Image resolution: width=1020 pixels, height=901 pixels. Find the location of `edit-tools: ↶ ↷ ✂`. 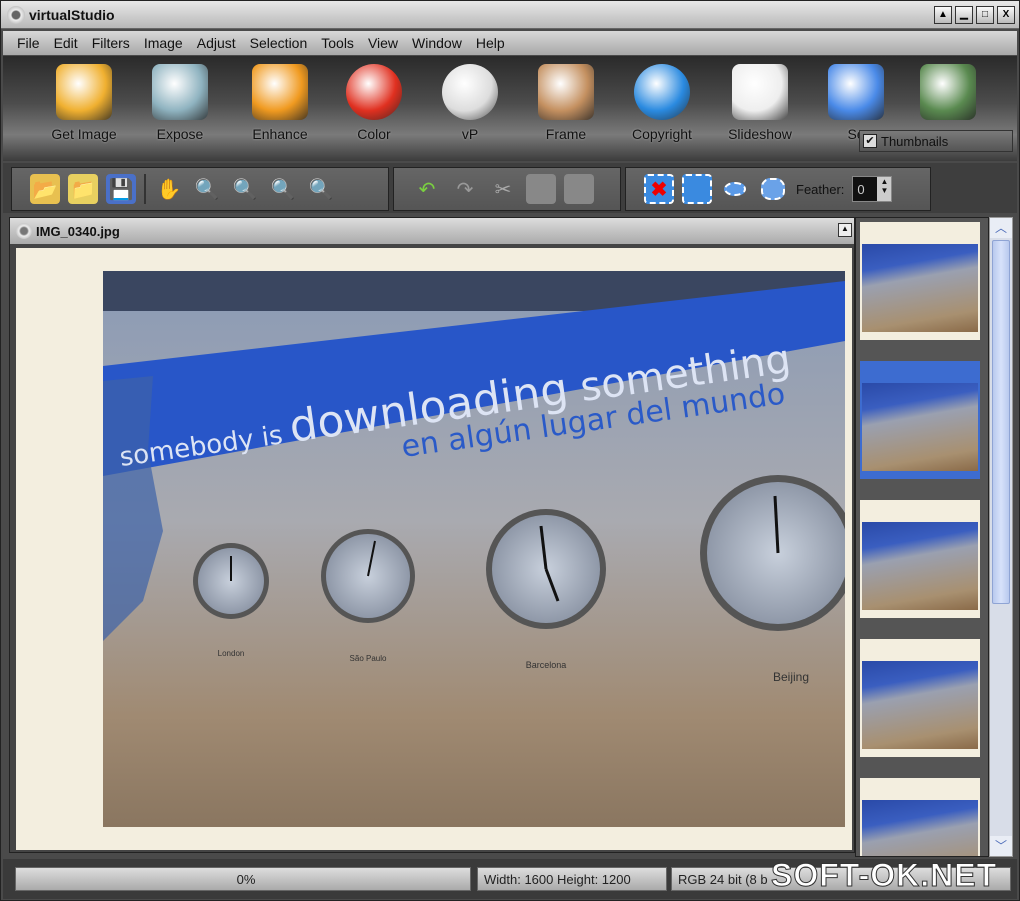

edit-tools: ↶ ↷ ✂ is located at coordinates (507, 189).